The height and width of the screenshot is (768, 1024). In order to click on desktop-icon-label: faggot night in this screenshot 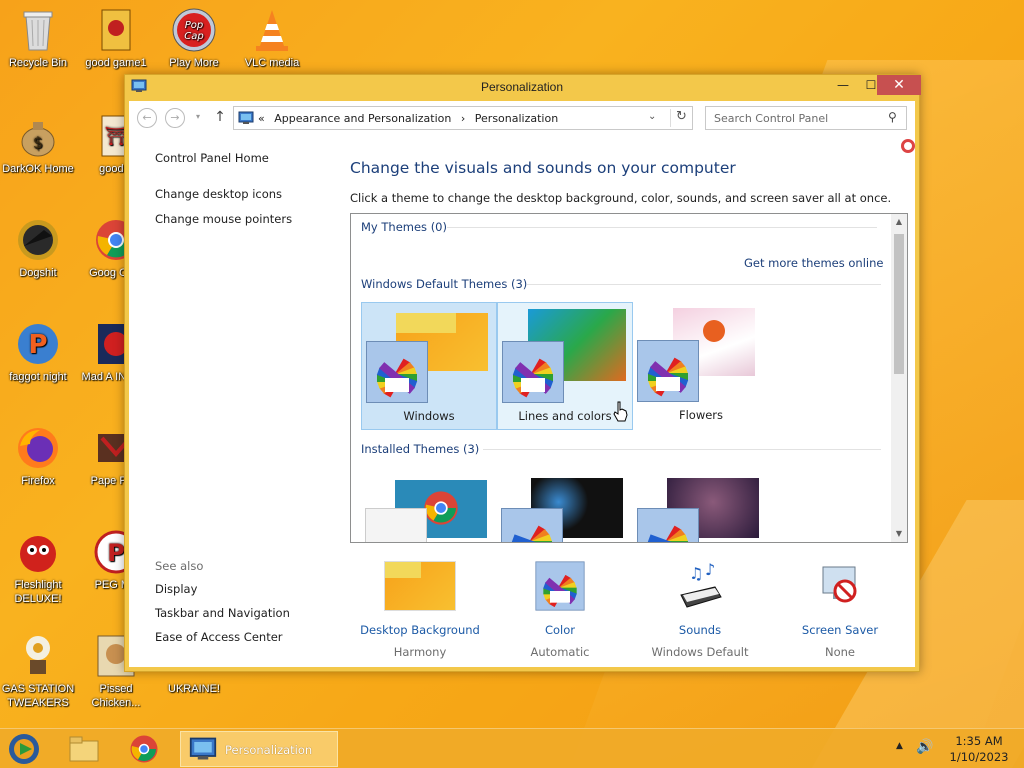, I will do `click(38, 377)`.